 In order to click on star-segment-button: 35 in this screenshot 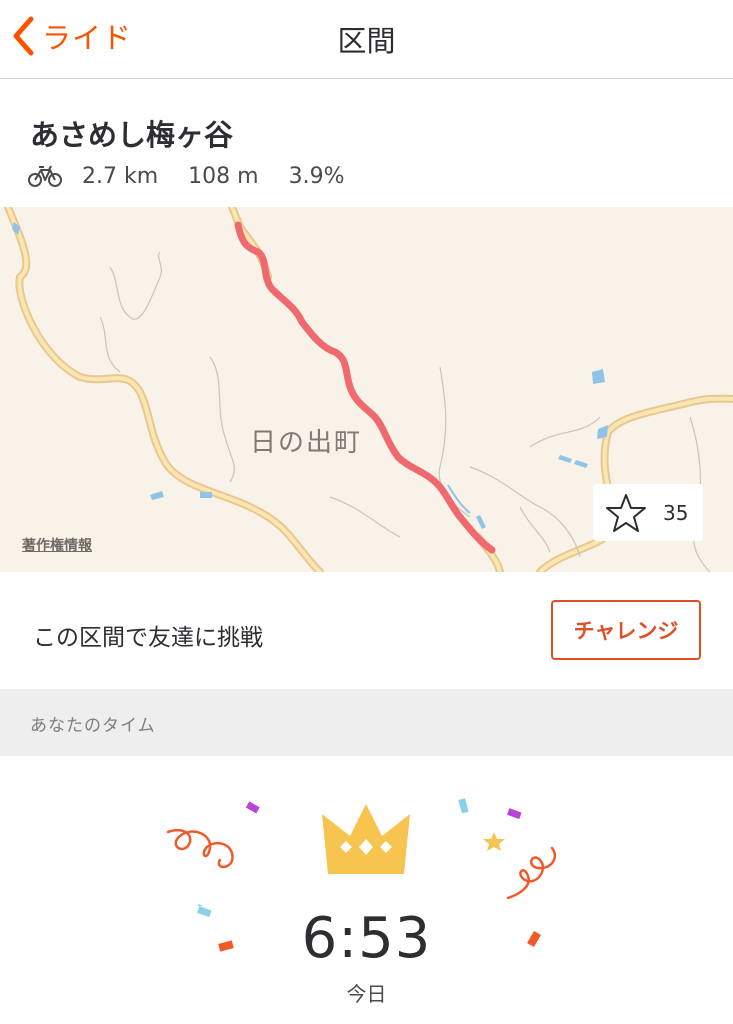, I will do `click(648, 512)`.